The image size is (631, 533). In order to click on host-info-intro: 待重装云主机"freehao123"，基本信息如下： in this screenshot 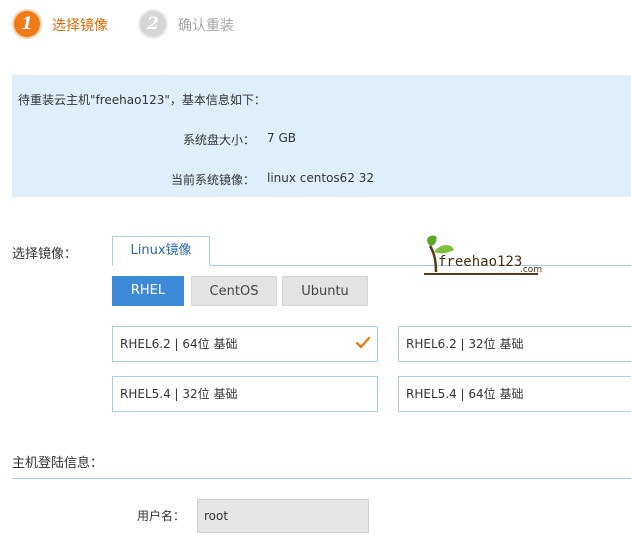, I will do `click(142, 100)`.